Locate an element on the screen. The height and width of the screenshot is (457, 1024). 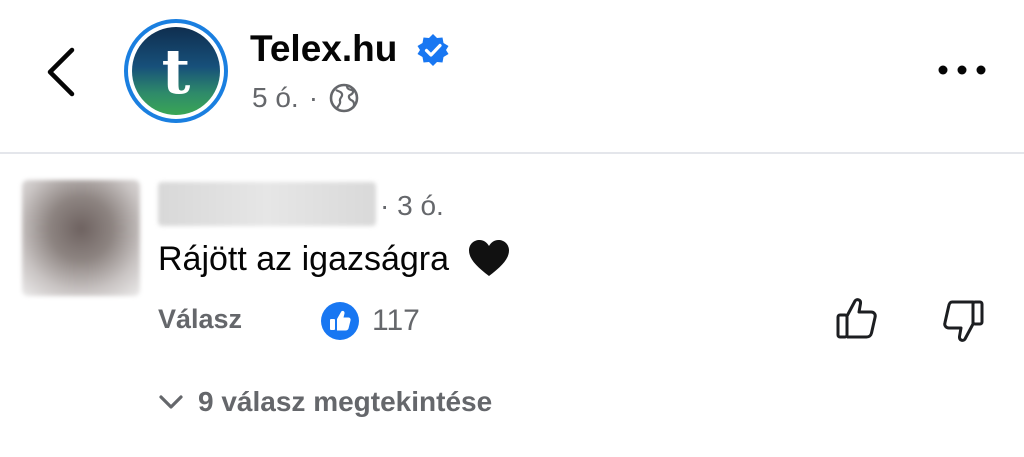
comment-text: Rájött az igazságra is located at coordinates (304, 259).